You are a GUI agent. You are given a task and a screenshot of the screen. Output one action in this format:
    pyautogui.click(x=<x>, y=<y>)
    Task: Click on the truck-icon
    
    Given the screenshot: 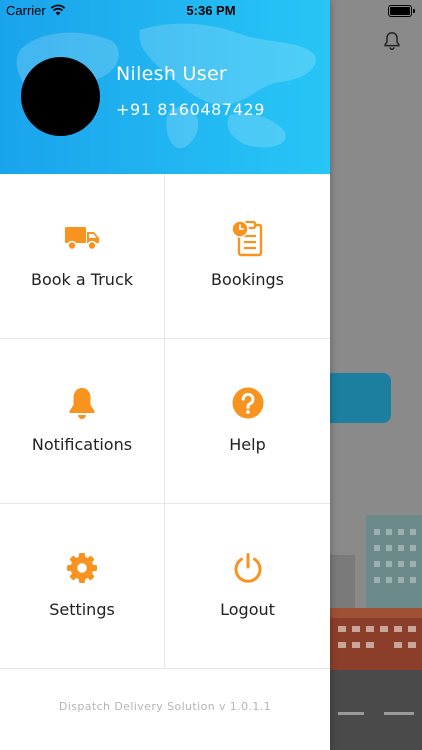 What is the action you would take?
    pyautogui.click(x=82, y=238)
    